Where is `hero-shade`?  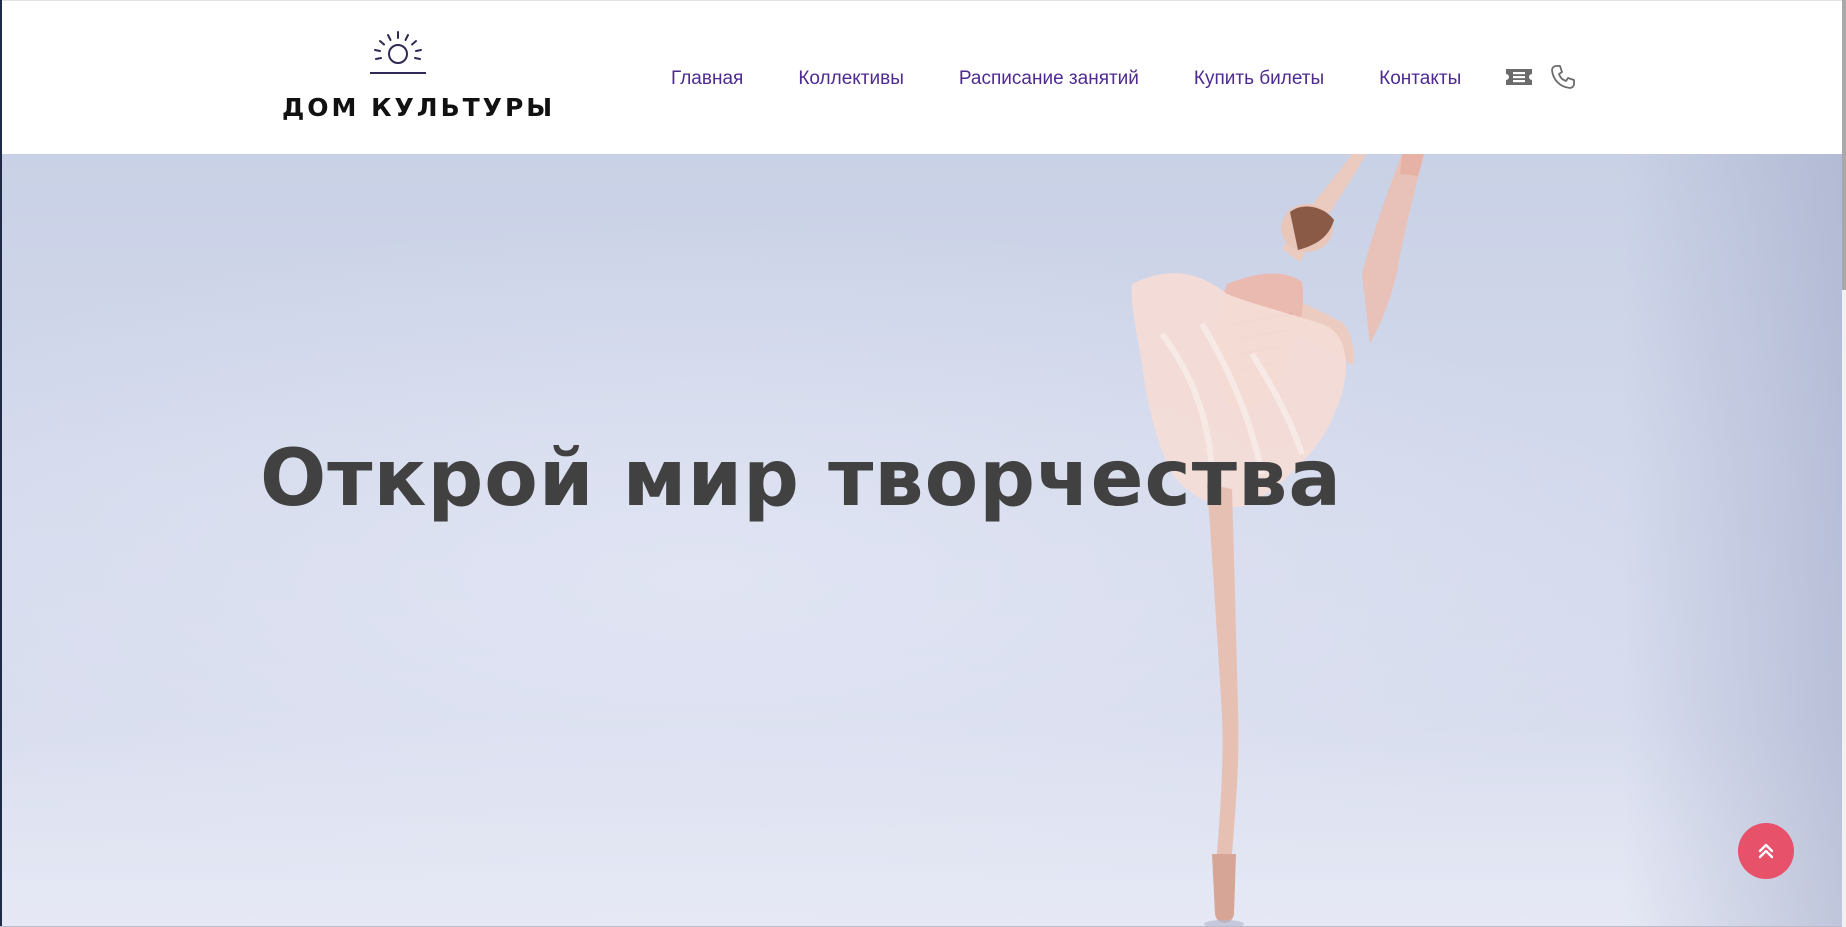
hero-shade is located at coordinates (1732, 540).